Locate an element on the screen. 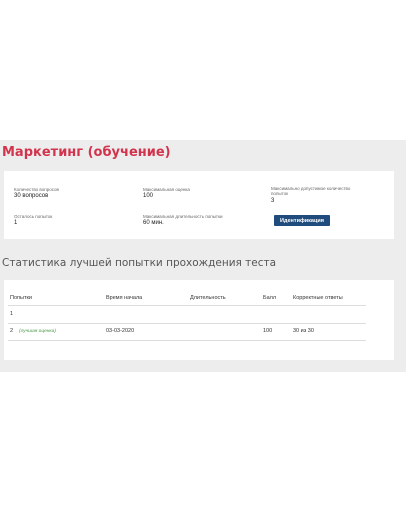  max-duration-value: 60 мин. is located at coordinates (153, 223).